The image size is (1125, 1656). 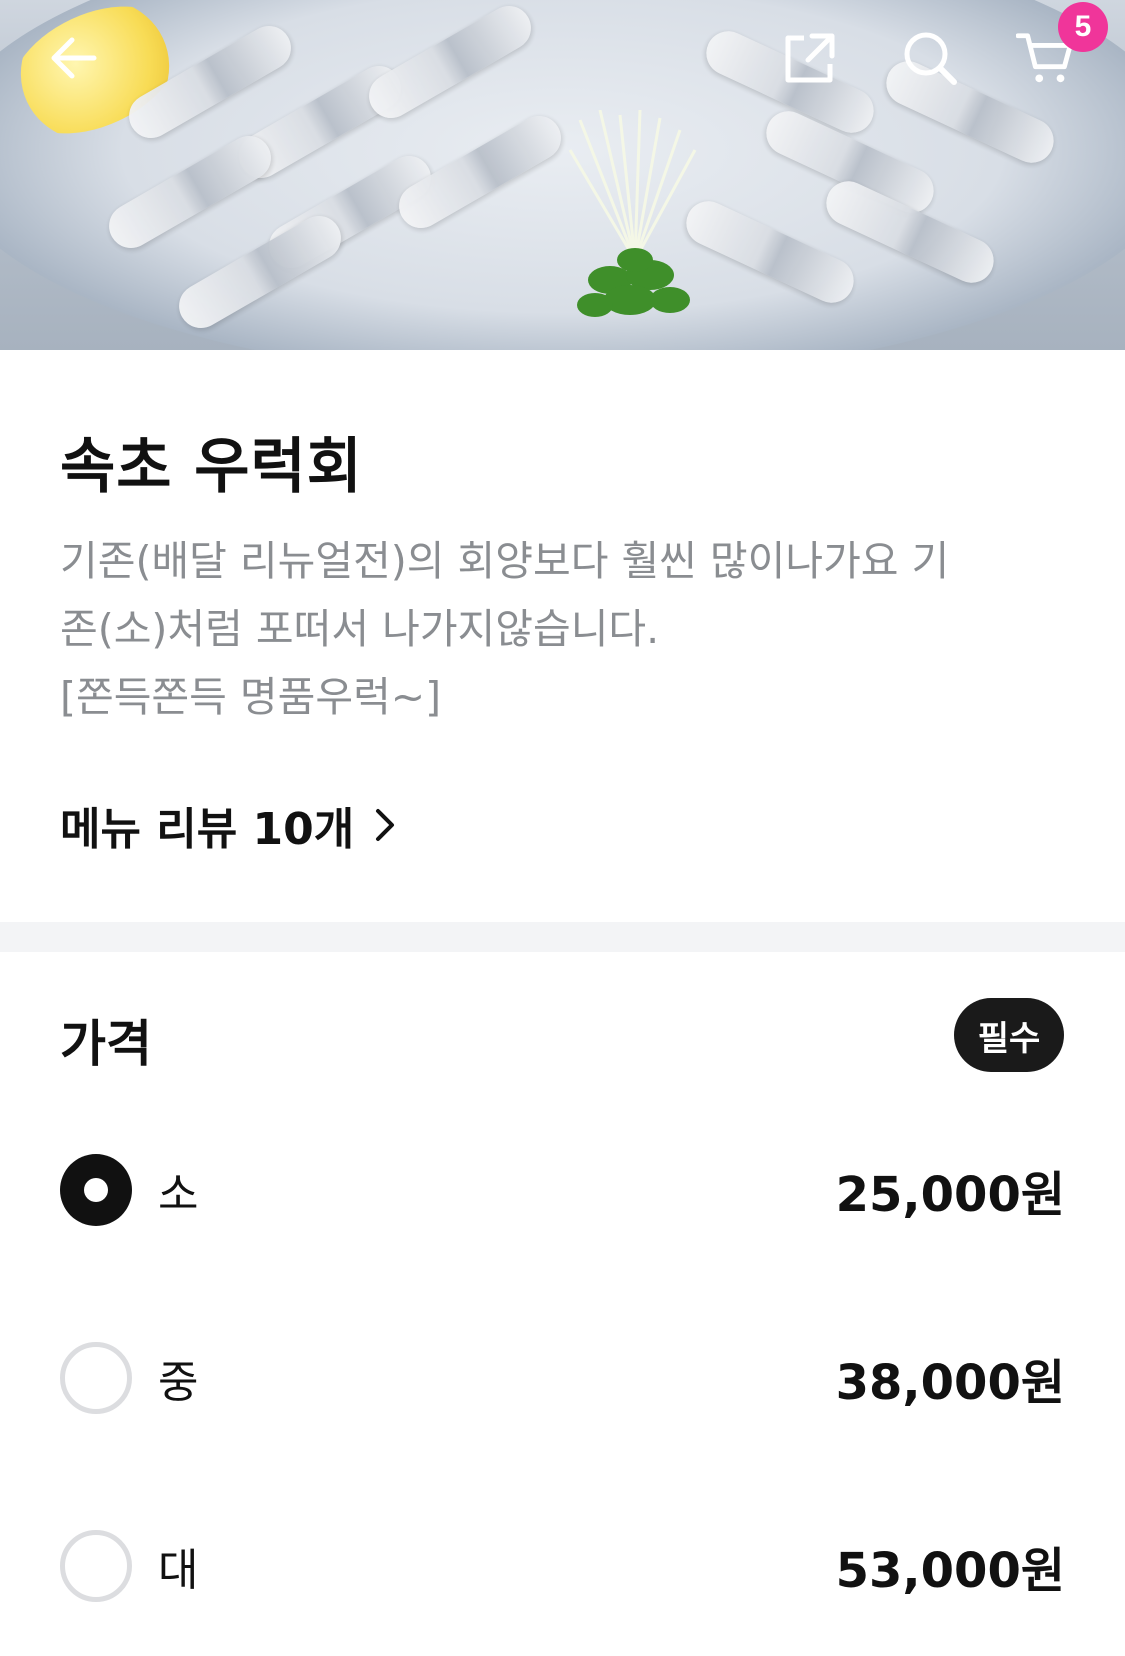 I want to click on price-option-large: 대 53,000원, so click(x=562, y=1566).